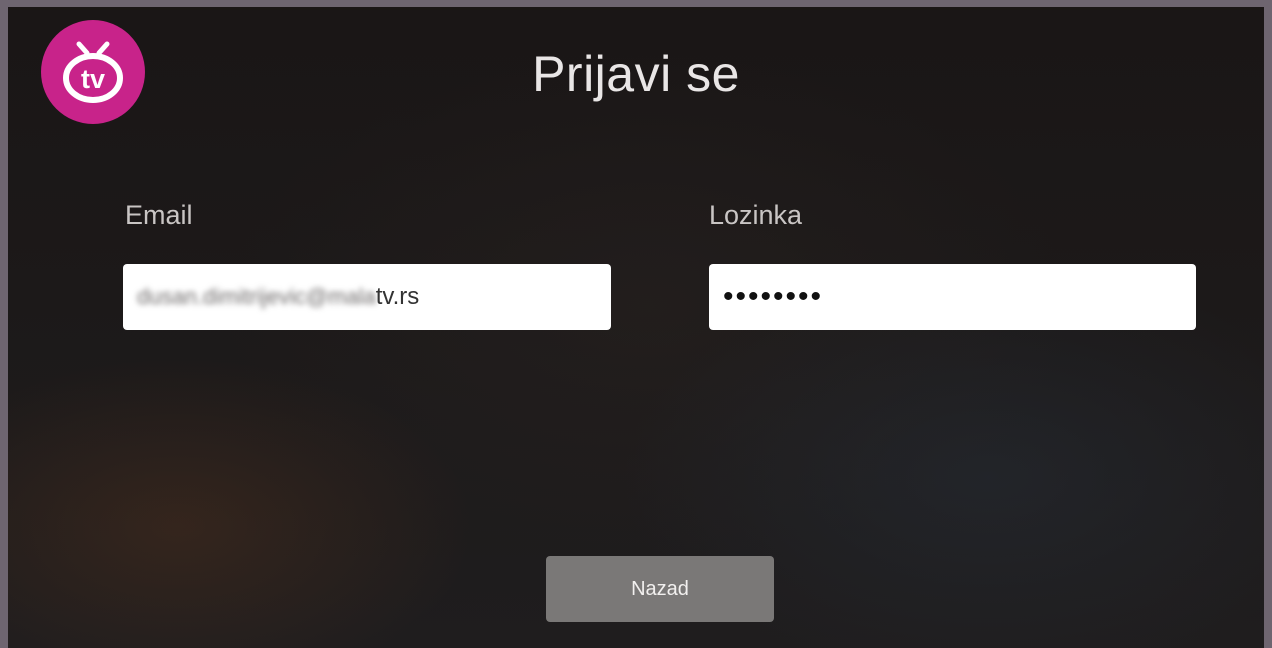  What do you see at coordinates (159, 215) in the screenshot?
I see `email-label: Email` at bounding box center [159, 215].